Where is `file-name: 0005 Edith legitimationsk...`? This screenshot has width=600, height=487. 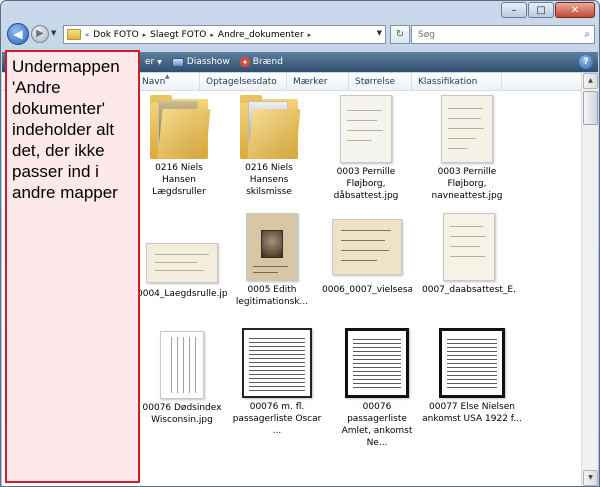 file-name: 0005 Edith legitimationsk... is located at coordinates (272, 296).